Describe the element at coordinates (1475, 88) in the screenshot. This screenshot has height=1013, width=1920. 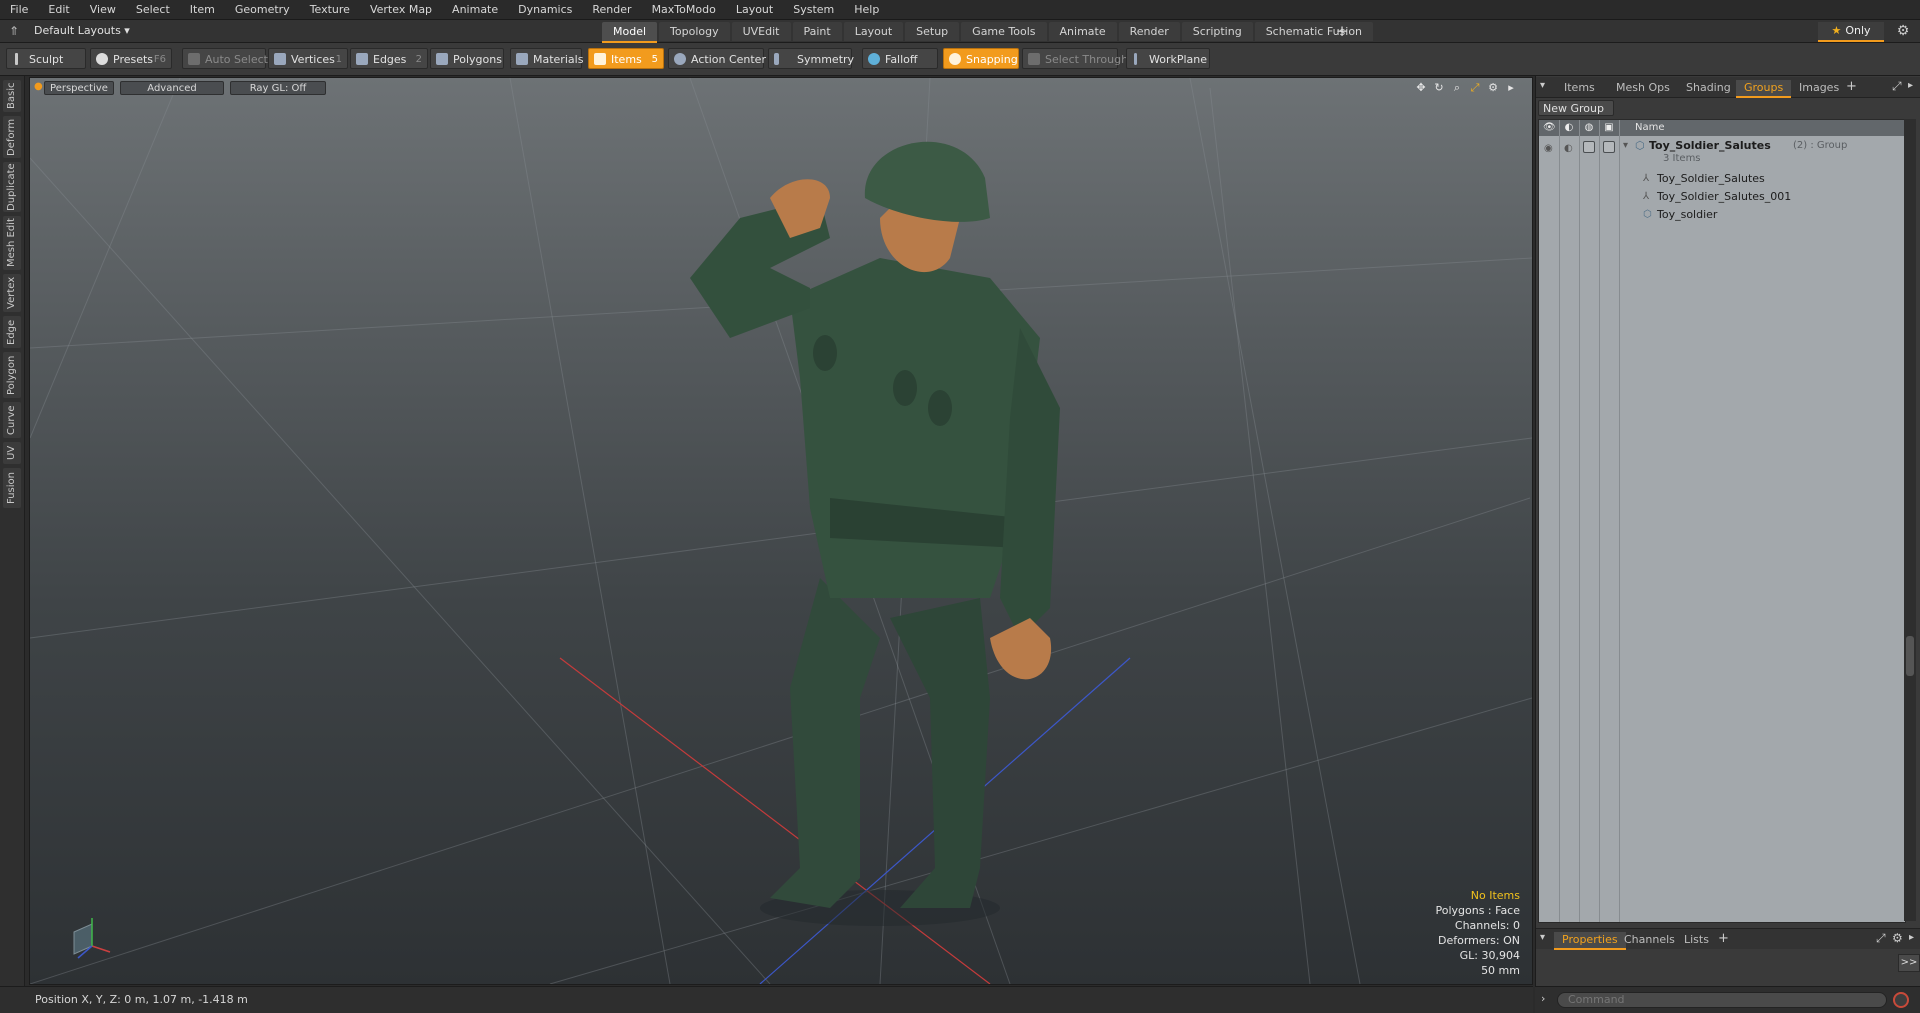
I see `fit-icon: ⤢` at that location.